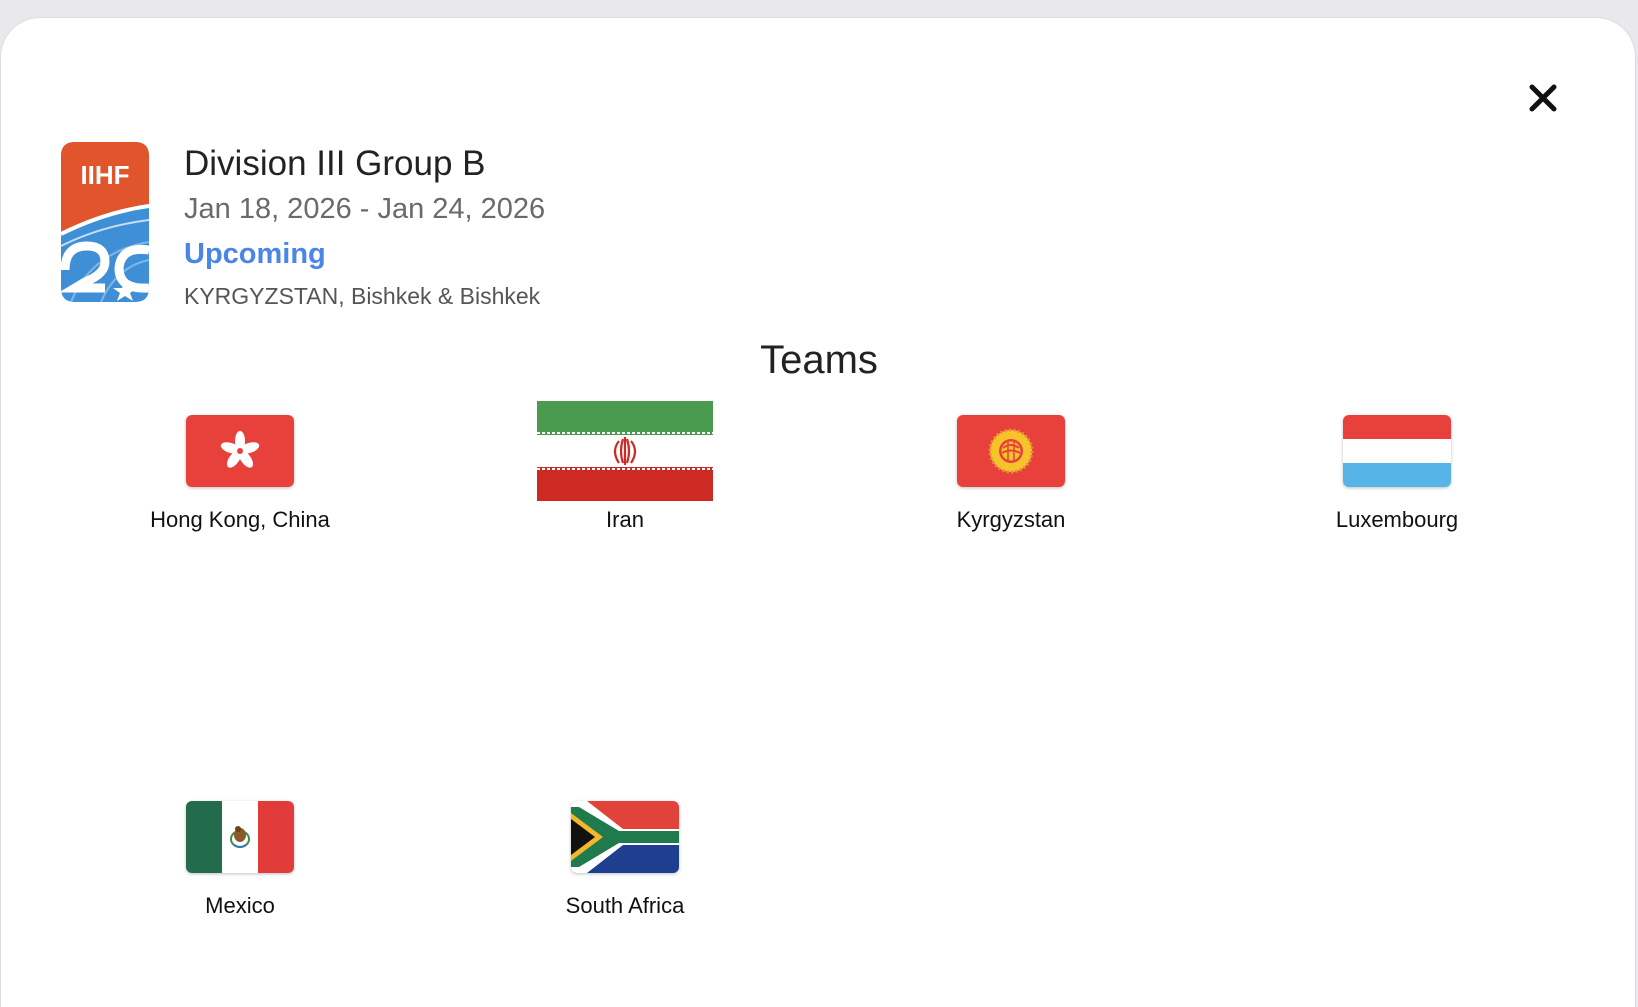  I want to click on team-luxembourg: Luxembourg, so click(1397, 466).